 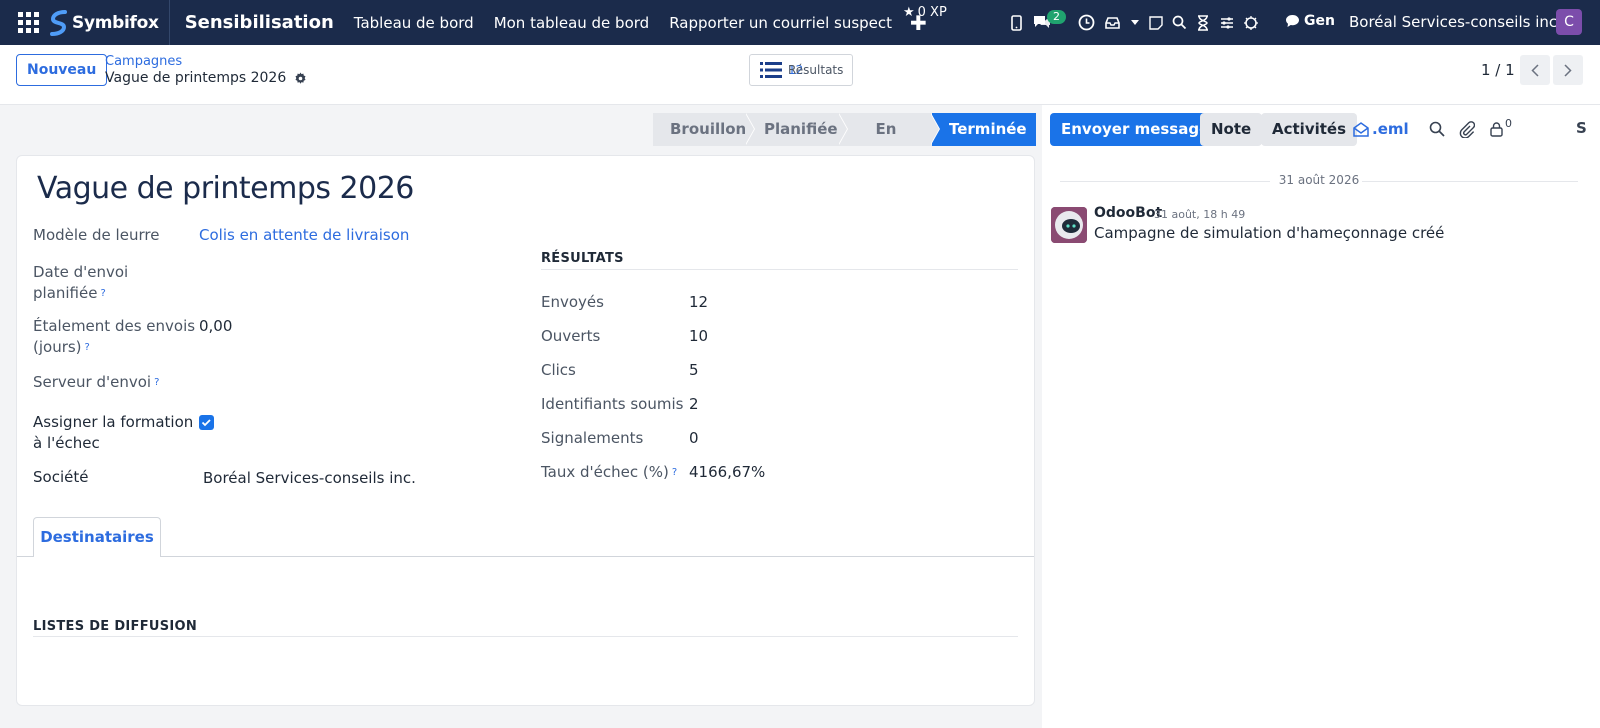 I want to click on mail-server-label: Serveur d'envoi?, so click(x=96, y=382).